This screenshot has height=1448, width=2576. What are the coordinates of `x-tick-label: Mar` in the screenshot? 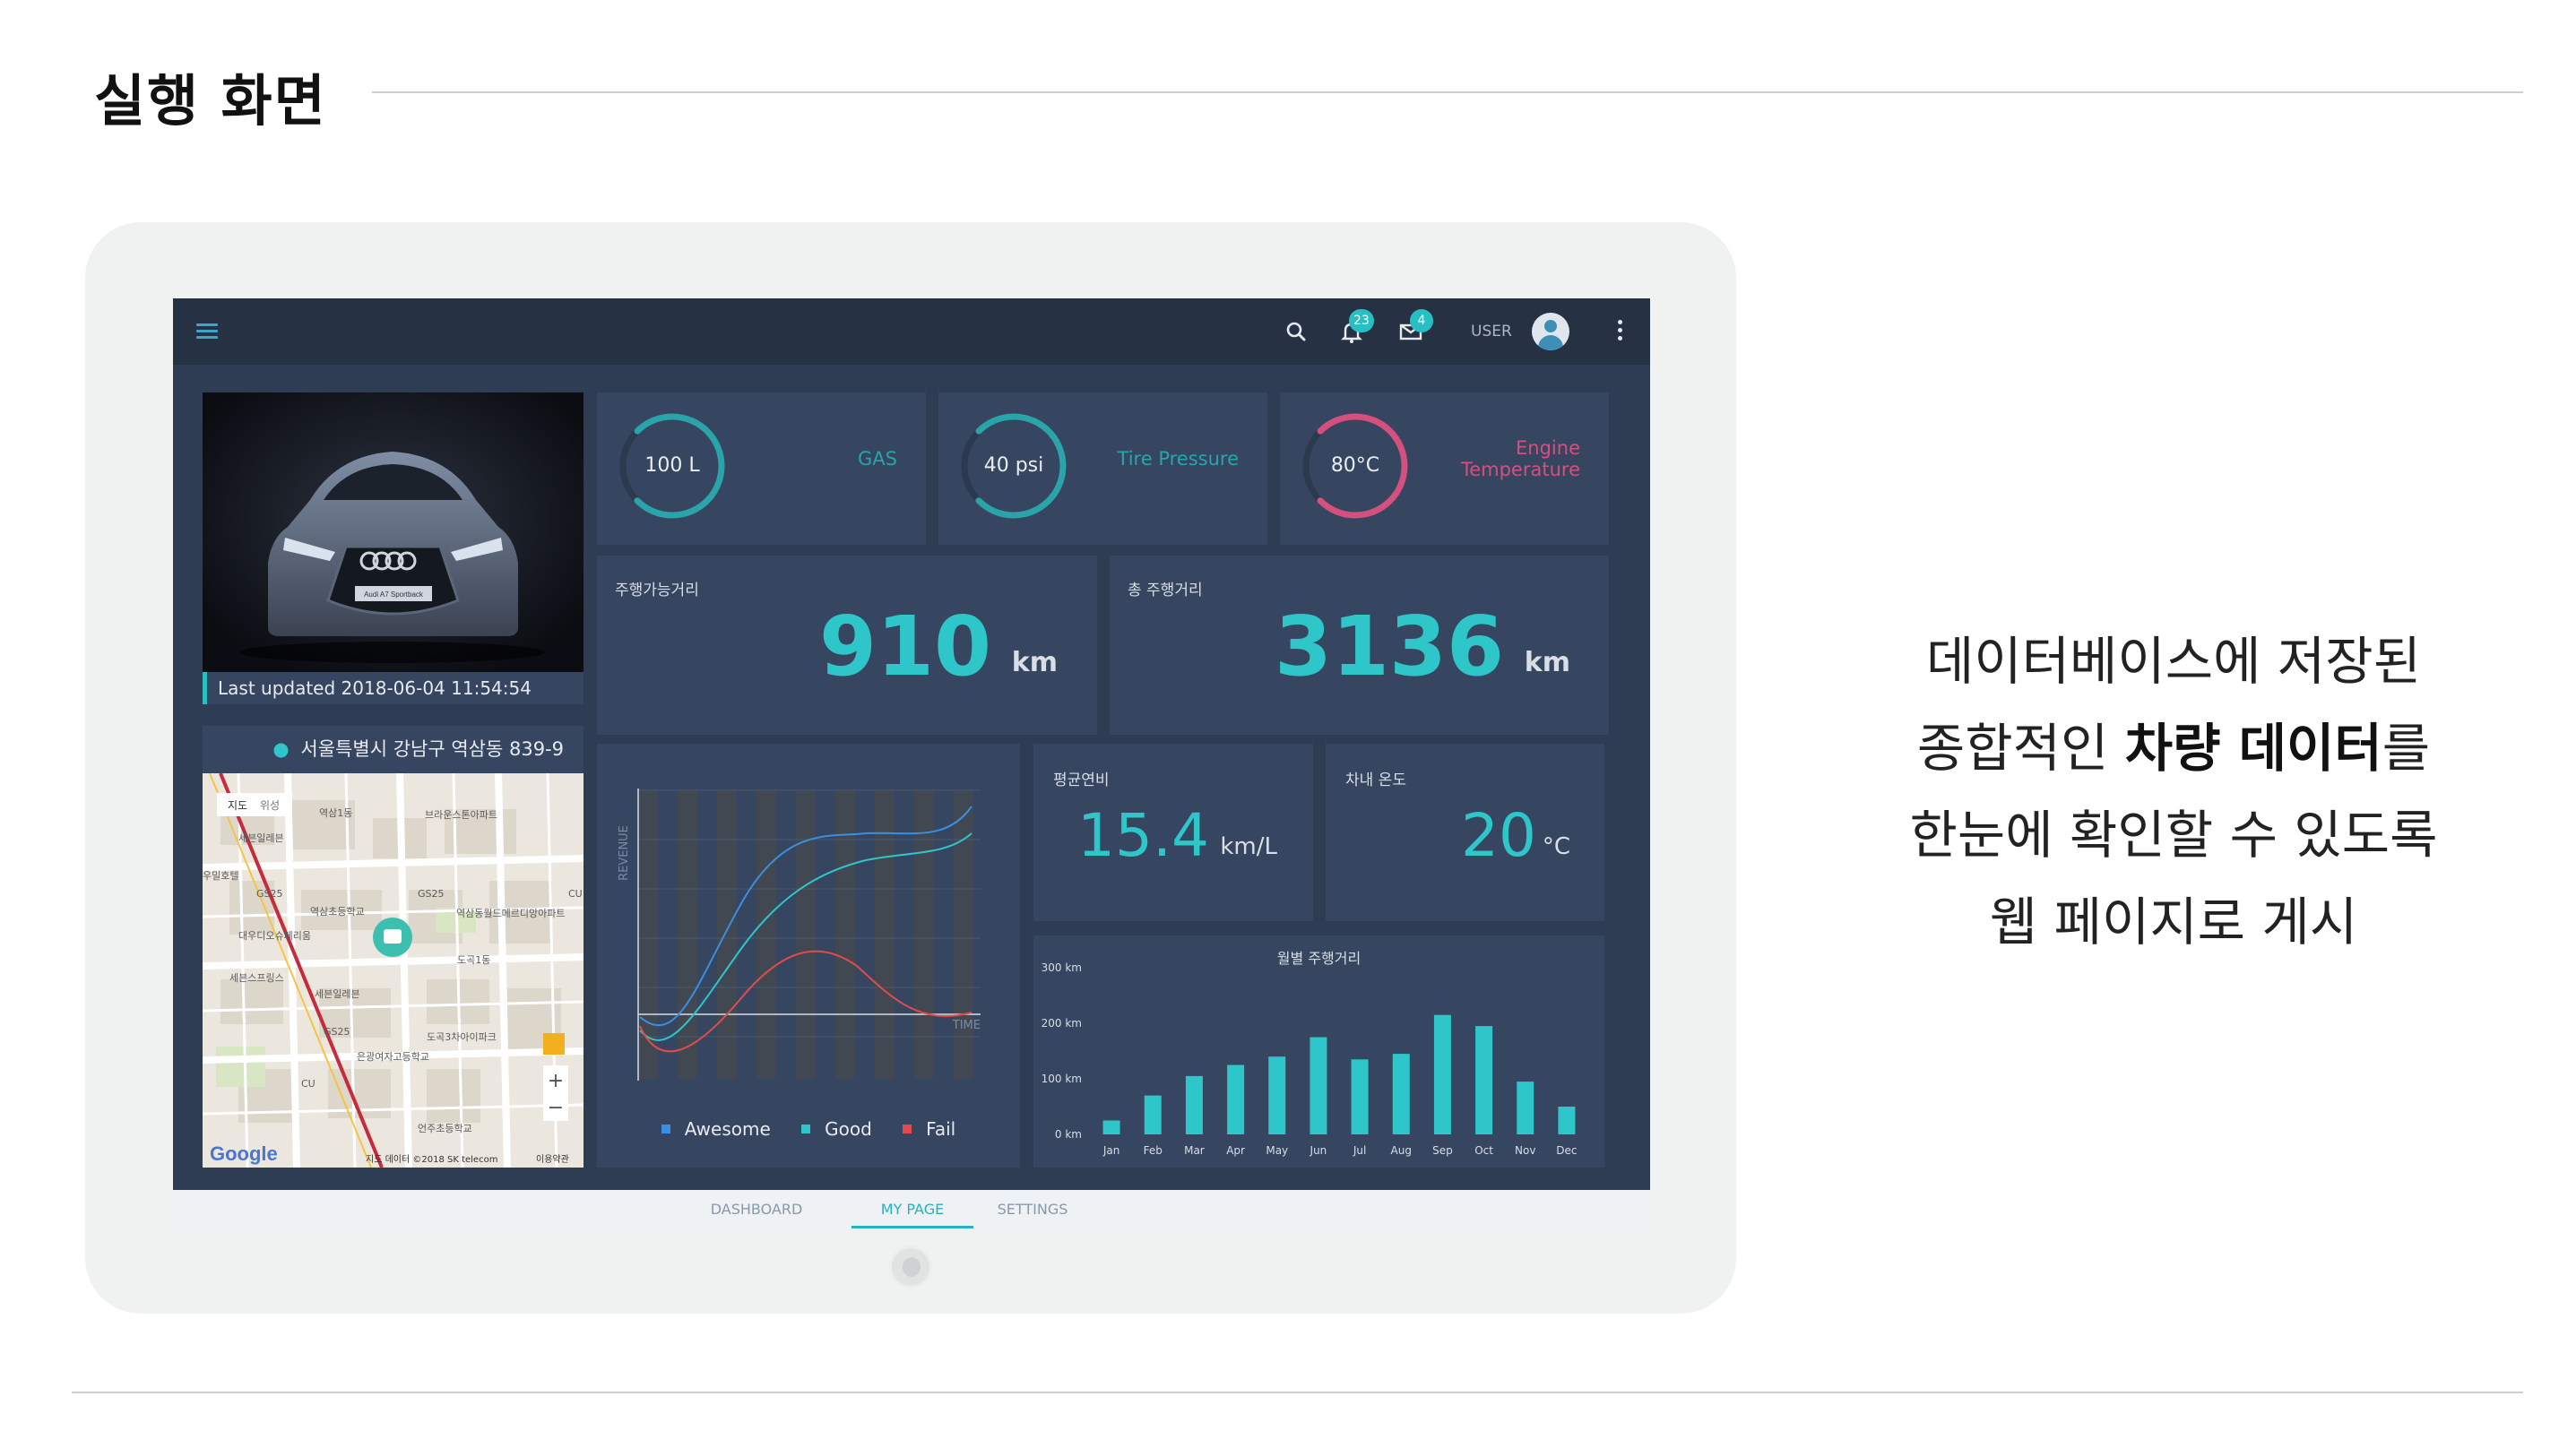 It's located at (1194, 1151).